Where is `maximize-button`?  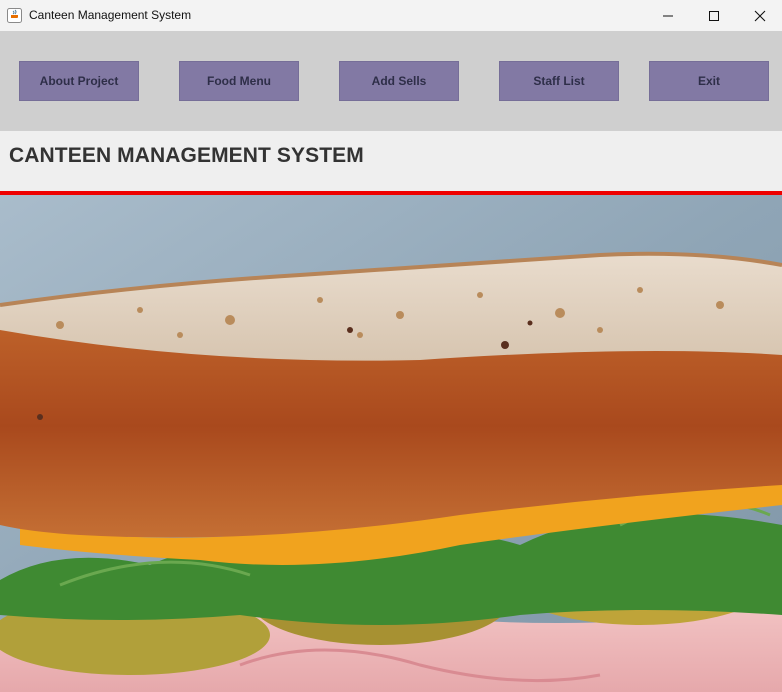
maximize-button is located at coordinates (714, 15).